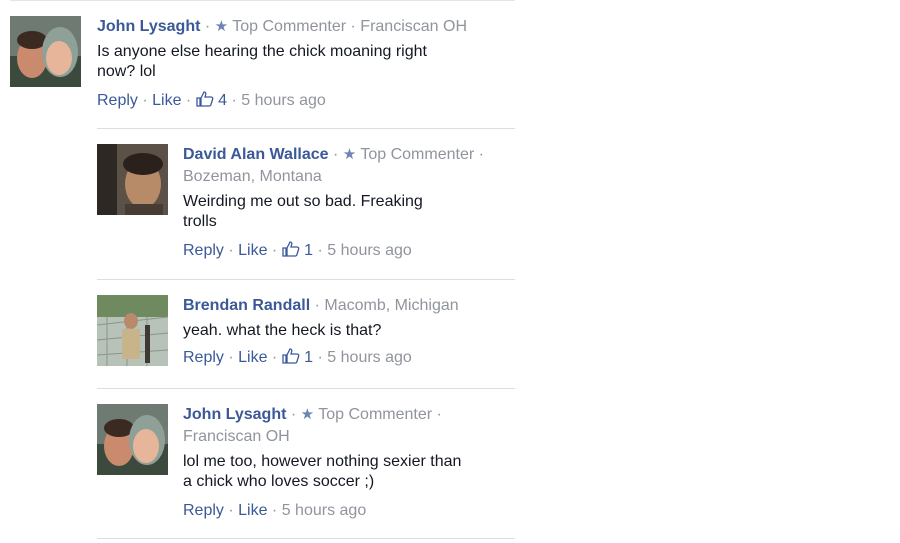 The width and height of the screenshot is (900, 543). I want to click on comment-actions: Reply · Like · 4 · 5 hours ago, so click(211, 100).